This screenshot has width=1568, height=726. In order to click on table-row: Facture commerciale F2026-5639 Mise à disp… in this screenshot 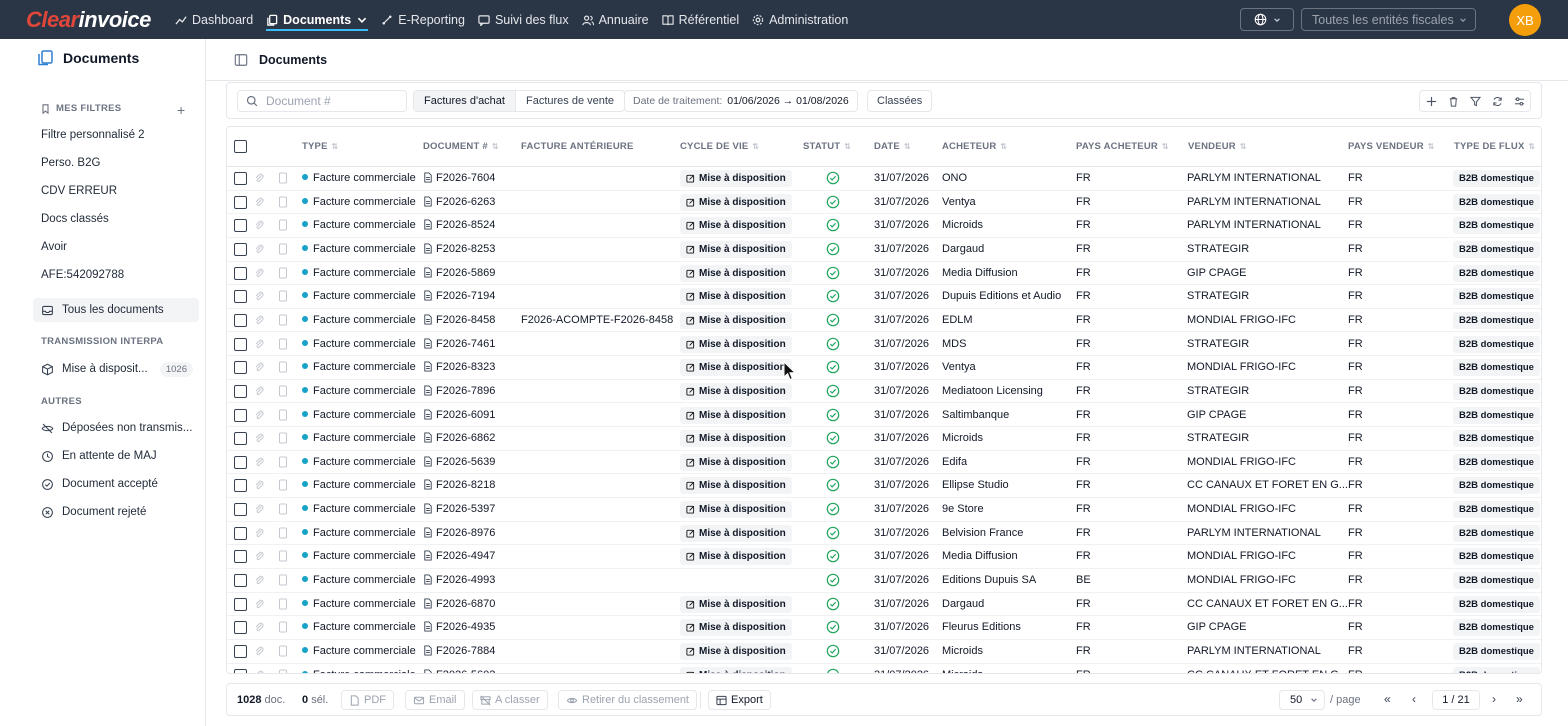, I will do `click(884, 463)`.